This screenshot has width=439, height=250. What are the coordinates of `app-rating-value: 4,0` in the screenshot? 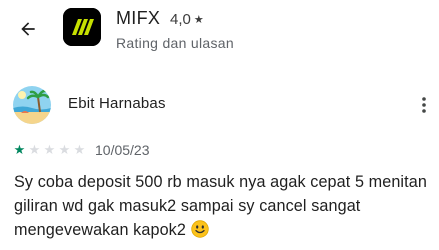 It's located at (180, 19).